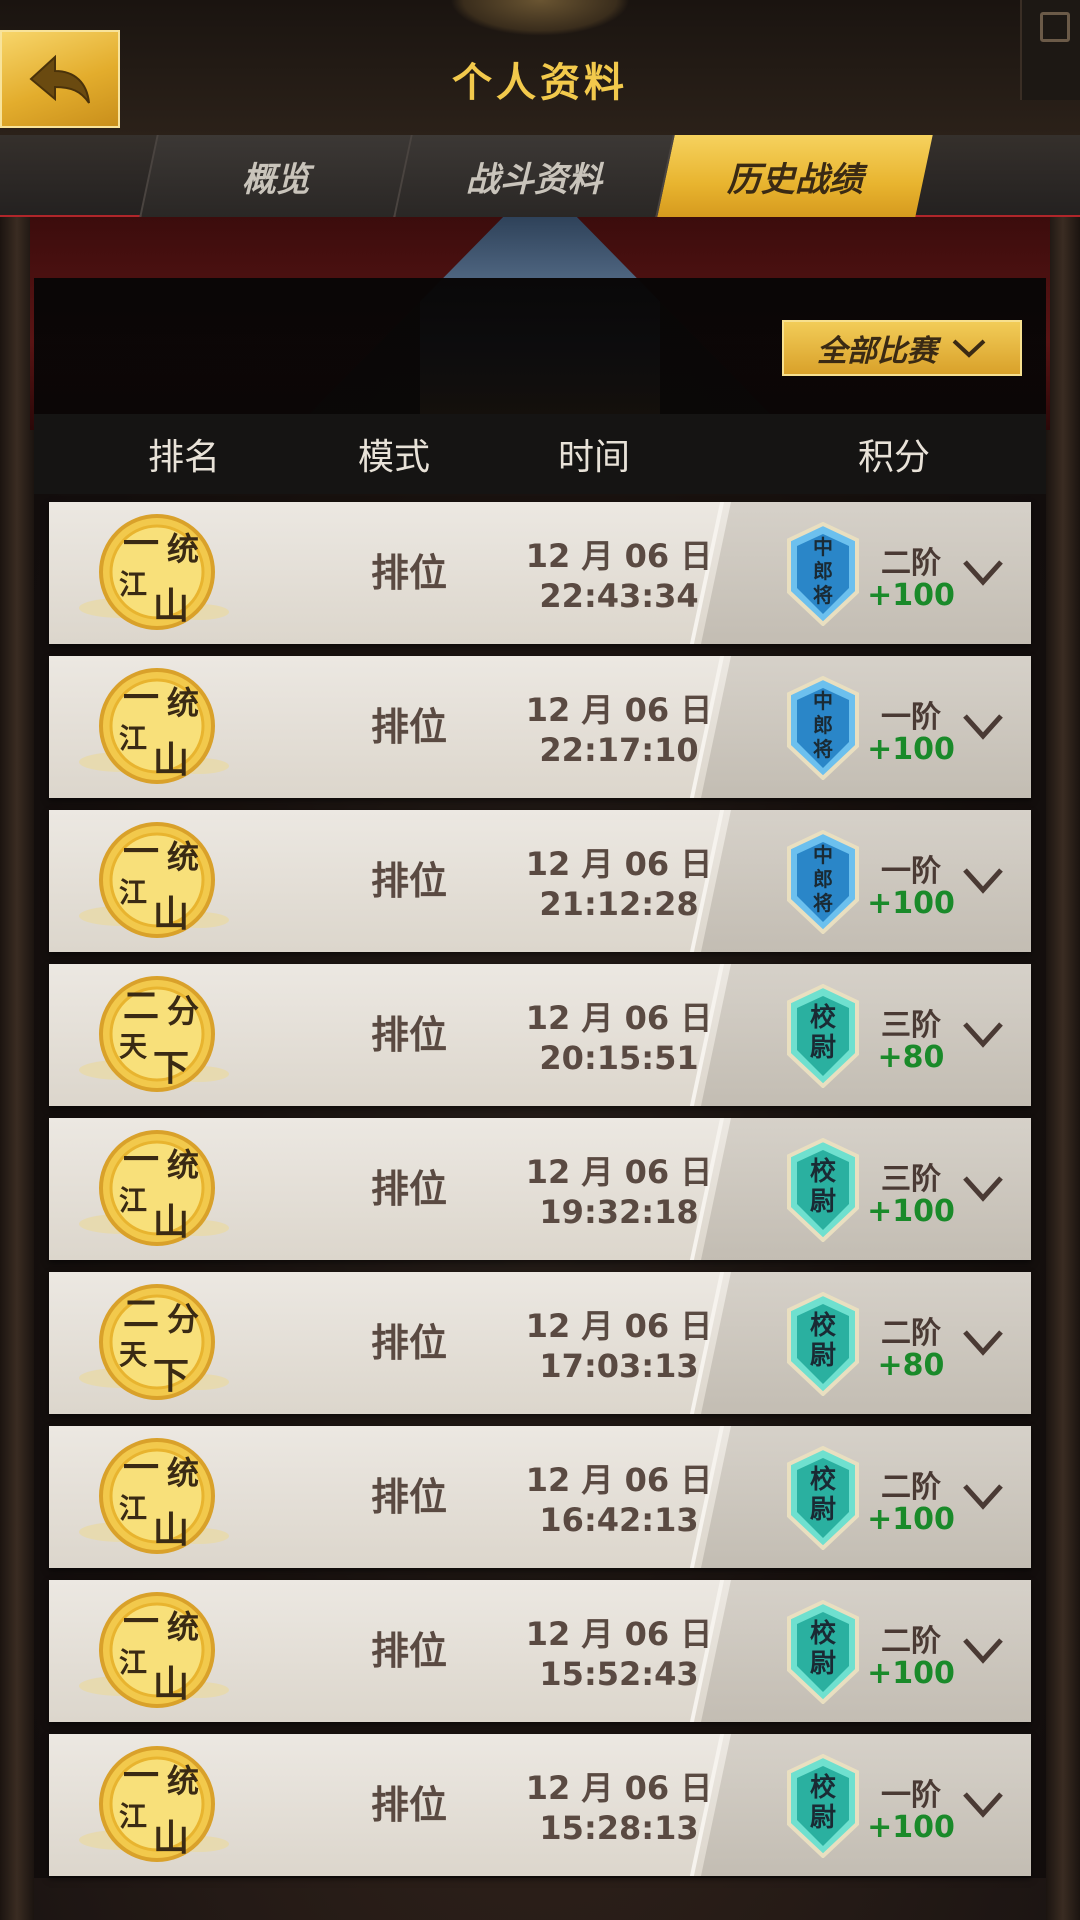 Image resolution: width=1080 pixels, height=1920 pixels. What do you see at coordinates (619, 1058) in the screenshot?
I see `match-clock: 20:15:51` at bounding box center [619, 1058].